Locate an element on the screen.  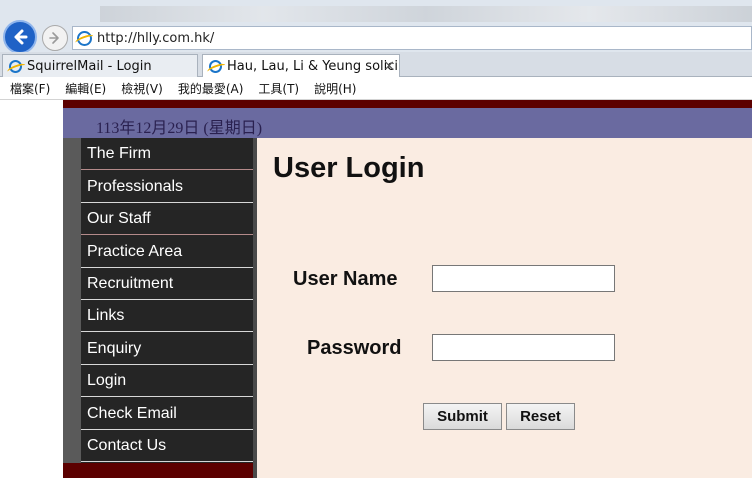
nav-item-links: Links is located at coordinates (167, 316).